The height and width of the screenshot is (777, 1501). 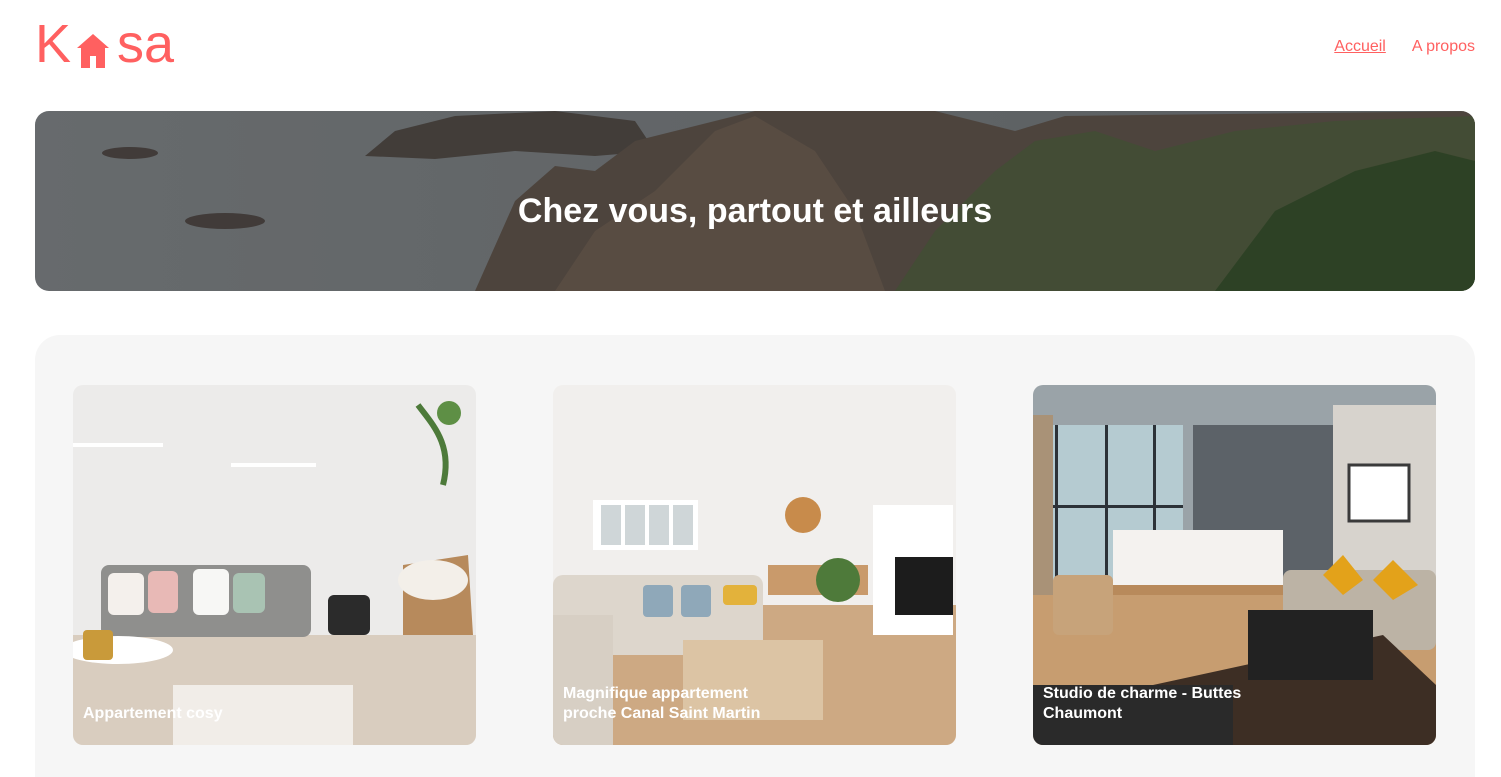 What do you see at coordinates (755, 211) in the screenshot?
I see `banner-title: Chez vous, partout et ailleurs` at bounding box center [755, 211].